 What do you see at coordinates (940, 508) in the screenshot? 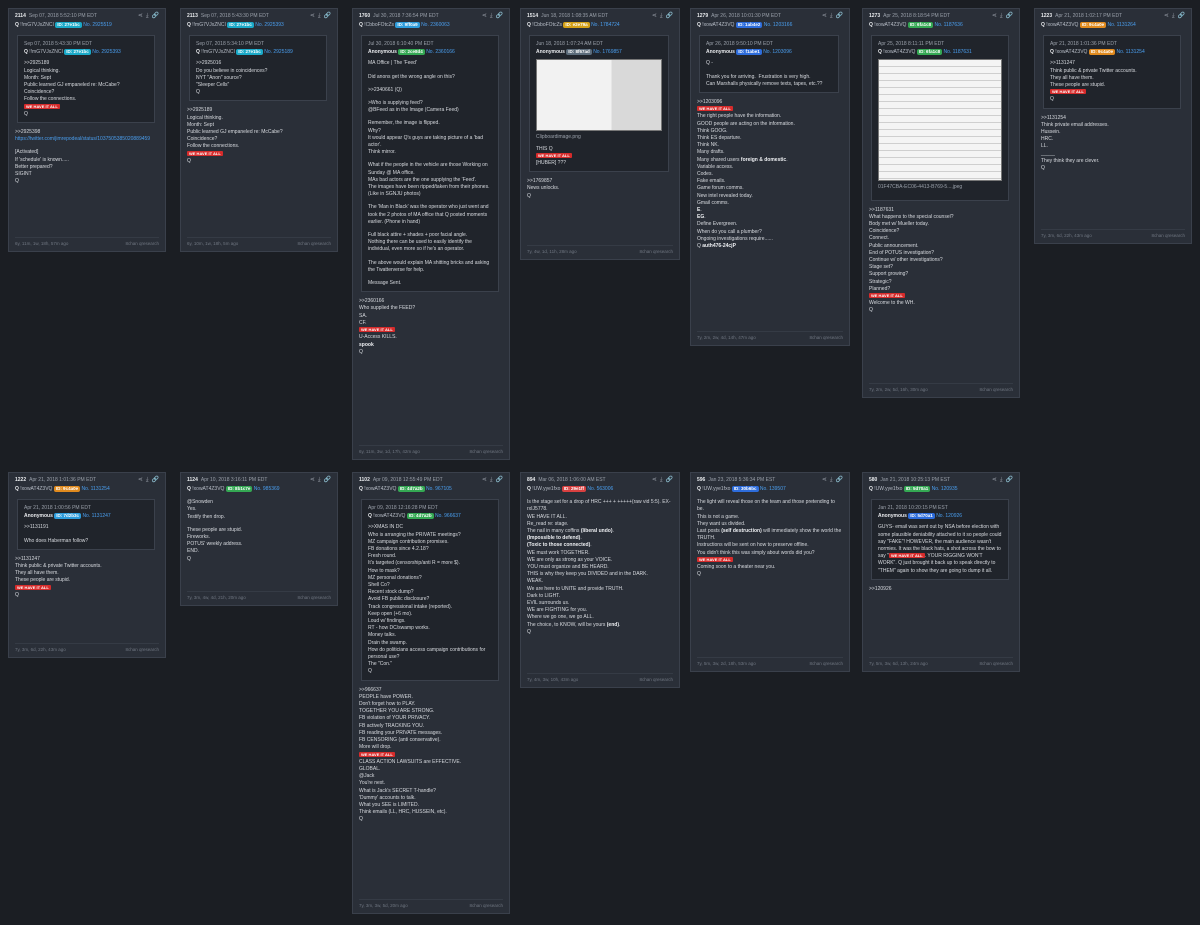
I see `post-header: Jan 21, 2018 10:20:15 PM EST` at bounding box center [940, 508].